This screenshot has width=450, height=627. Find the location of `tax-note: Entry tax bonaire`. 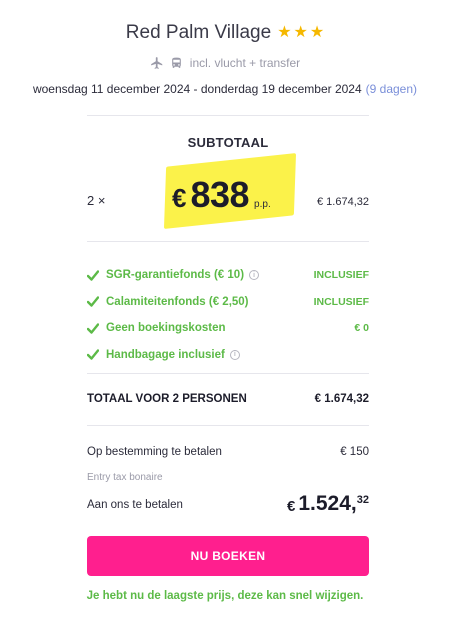

tax-note: Entry tax bonaire is located at coordinates (125, 477).